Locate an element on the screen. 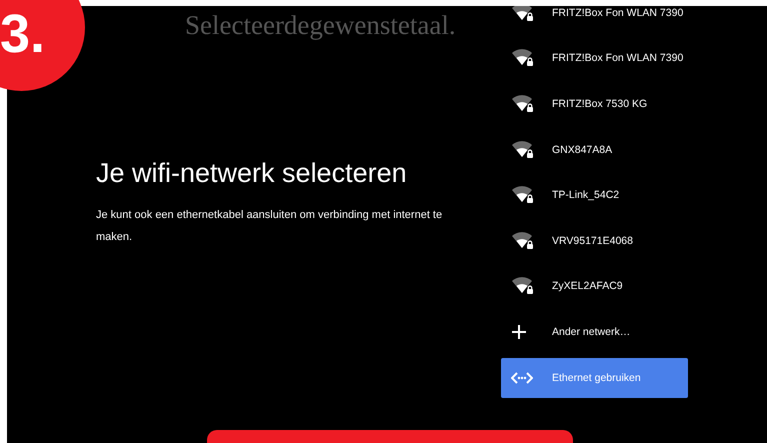 Image resolution: width=767 pixels, height=443 pixels. network-item: GNX847A8A is located at coordinates (594, 149).